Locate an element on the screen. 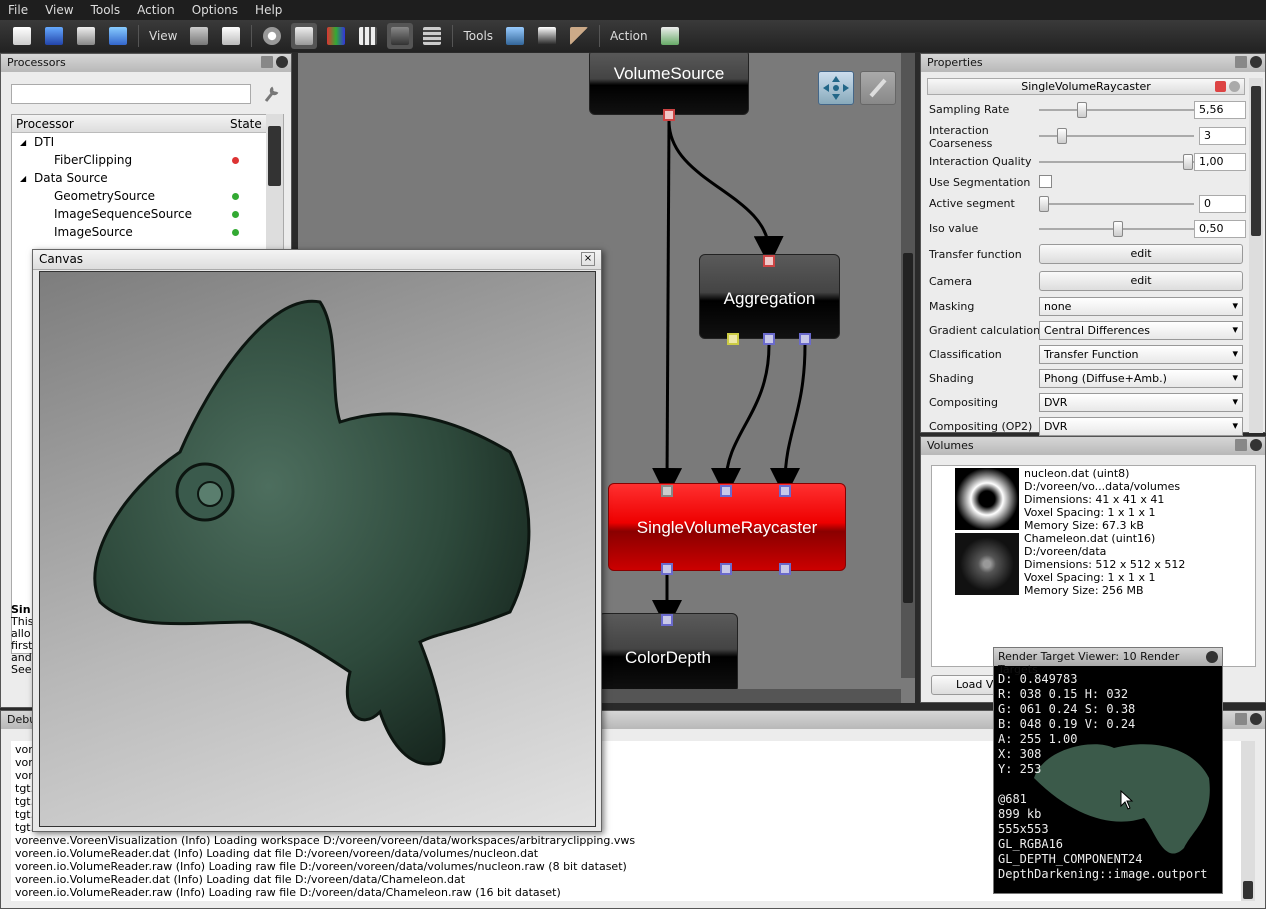 The height and width of the screenshot is (909, 1266). processor-search-input is located at coordinates (131, 94).